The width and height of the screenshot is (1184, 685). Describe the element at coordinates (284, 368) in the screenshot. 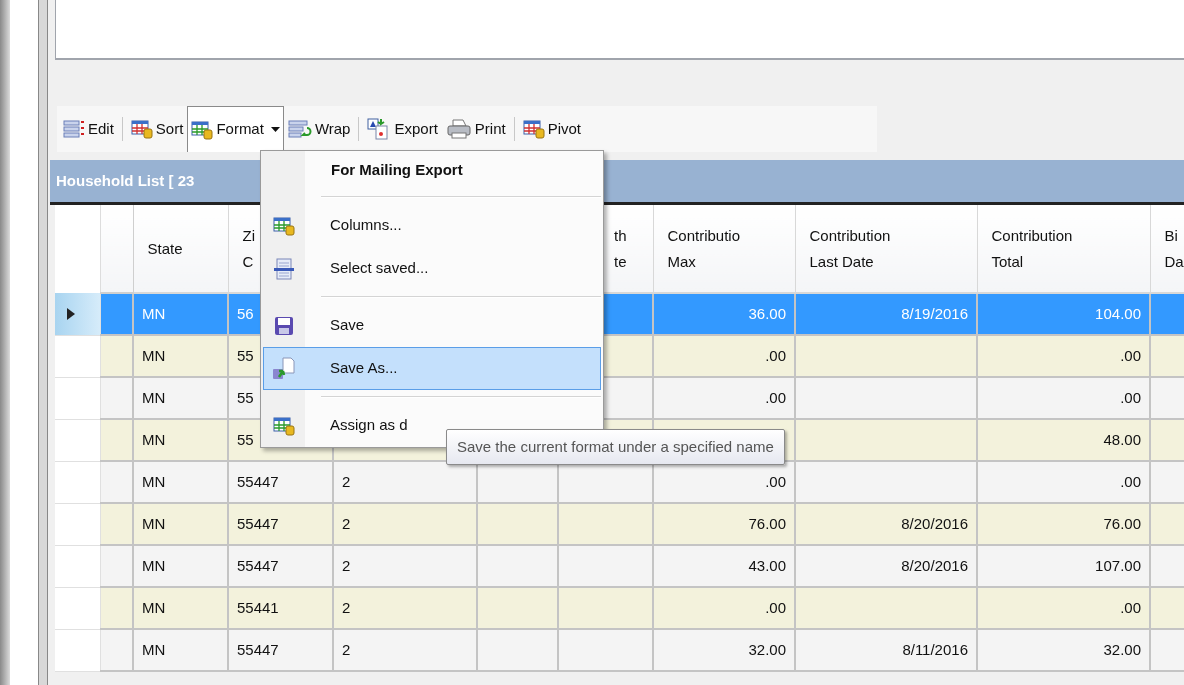

I see `save-as-icon` at that location.